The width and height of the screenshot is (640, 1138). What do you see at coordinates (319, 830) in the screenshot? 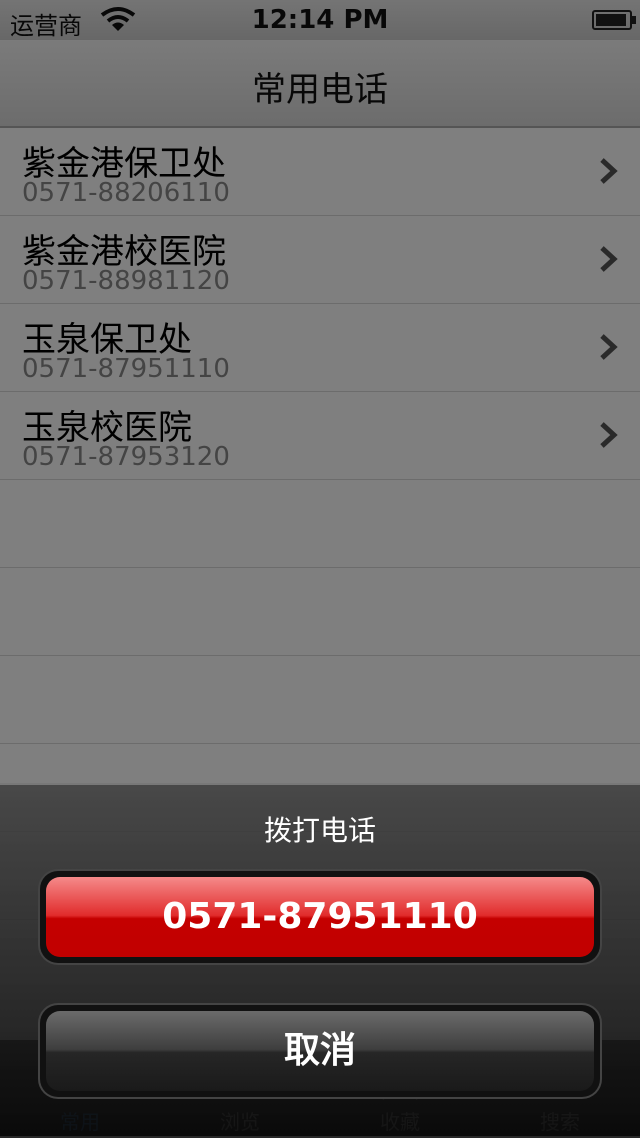
I see `action-sheet-title: 拨打电话` at bounding box center [319, 830].